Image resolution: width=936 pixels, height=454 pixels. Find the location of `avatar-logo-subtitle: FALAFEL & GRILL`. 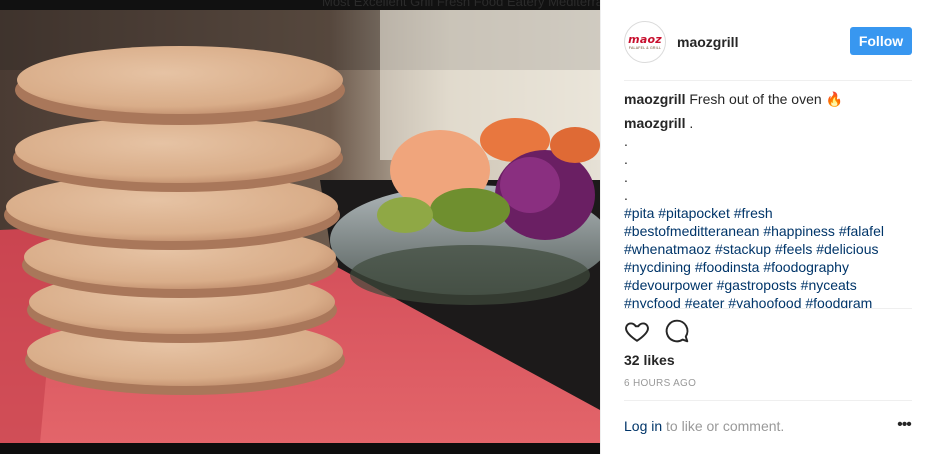

avatar-logo-subtitle: FALAFEL & GRILL is located at coordinates (645, 48).